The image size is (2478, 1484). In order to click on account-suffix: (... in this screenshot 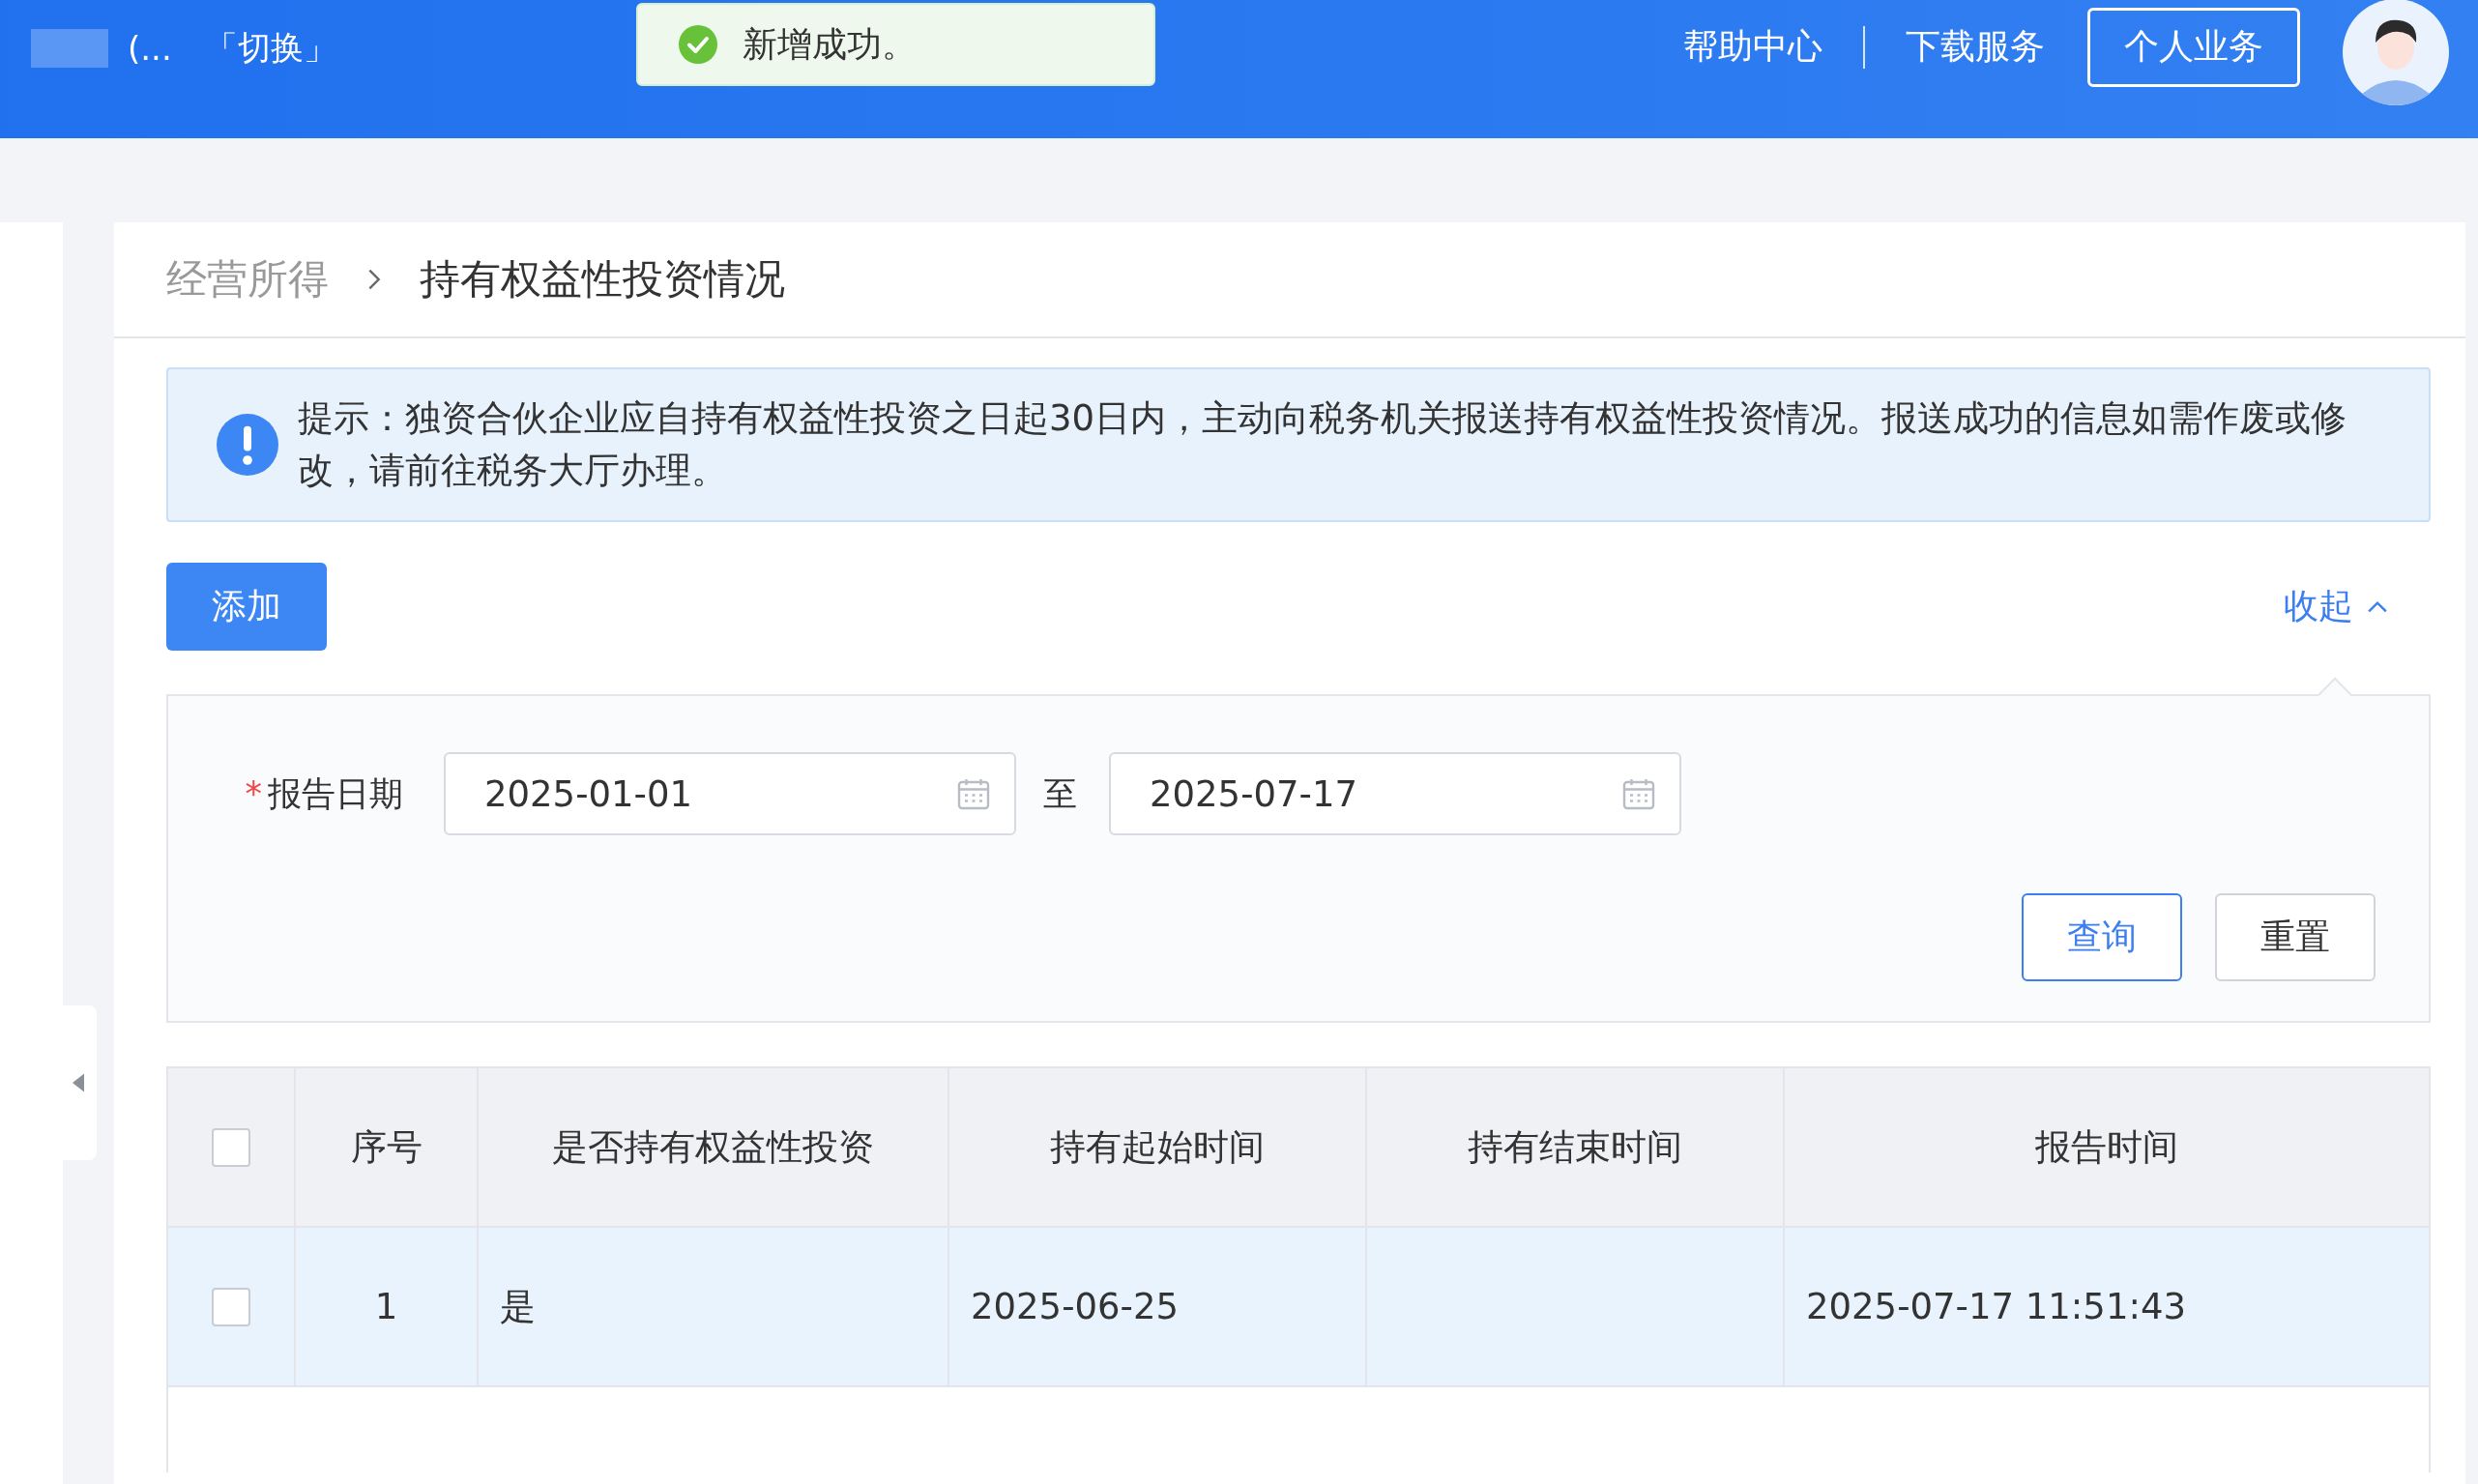, I will do `click(150, 48)`.